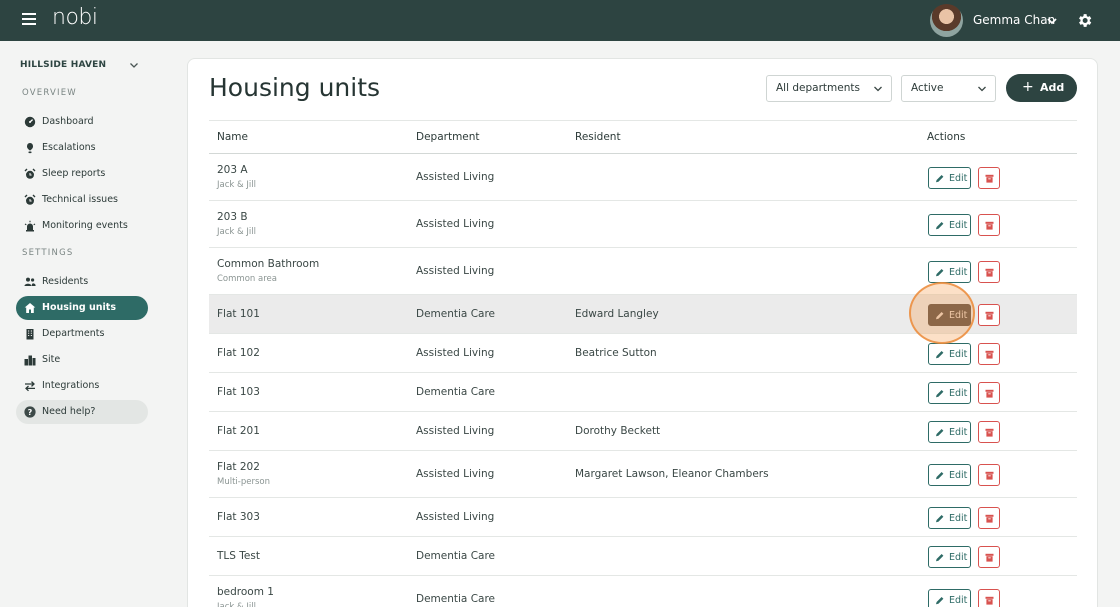  What do you see at coordinates (232, 217) in the screenshot?
I see `unit-name: 203 B` at bounding box center [232, 217].